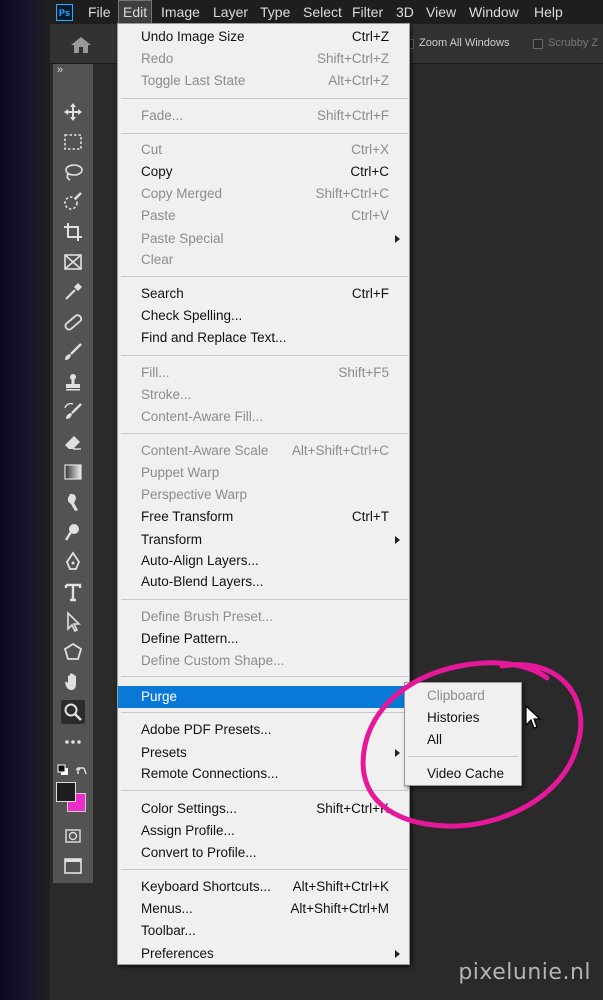  I want to click on more-tools-icon, so click(73, 742).